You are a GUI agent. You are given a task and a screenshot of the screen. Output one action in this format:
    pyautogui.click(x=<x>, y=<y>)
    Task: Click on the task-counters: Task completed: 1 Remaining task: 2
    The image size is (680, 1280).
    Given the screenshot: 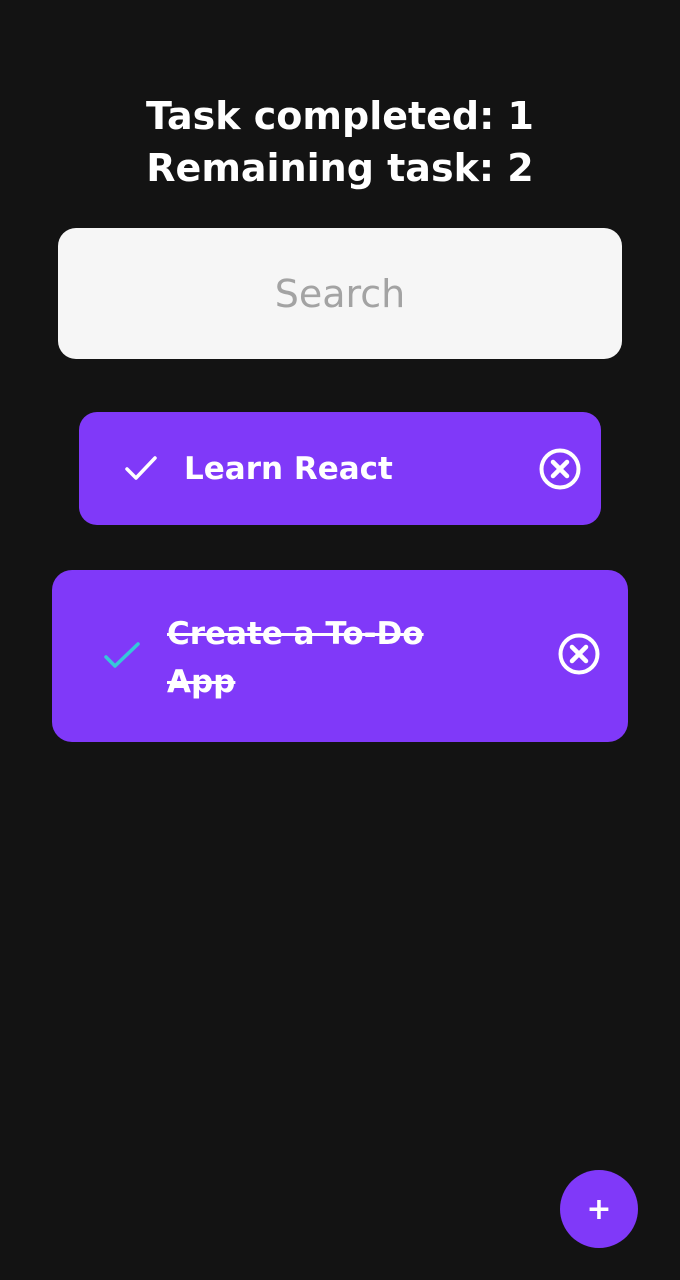 What is the action you would take?
    pyautogui.click(x=340, y=142)
    